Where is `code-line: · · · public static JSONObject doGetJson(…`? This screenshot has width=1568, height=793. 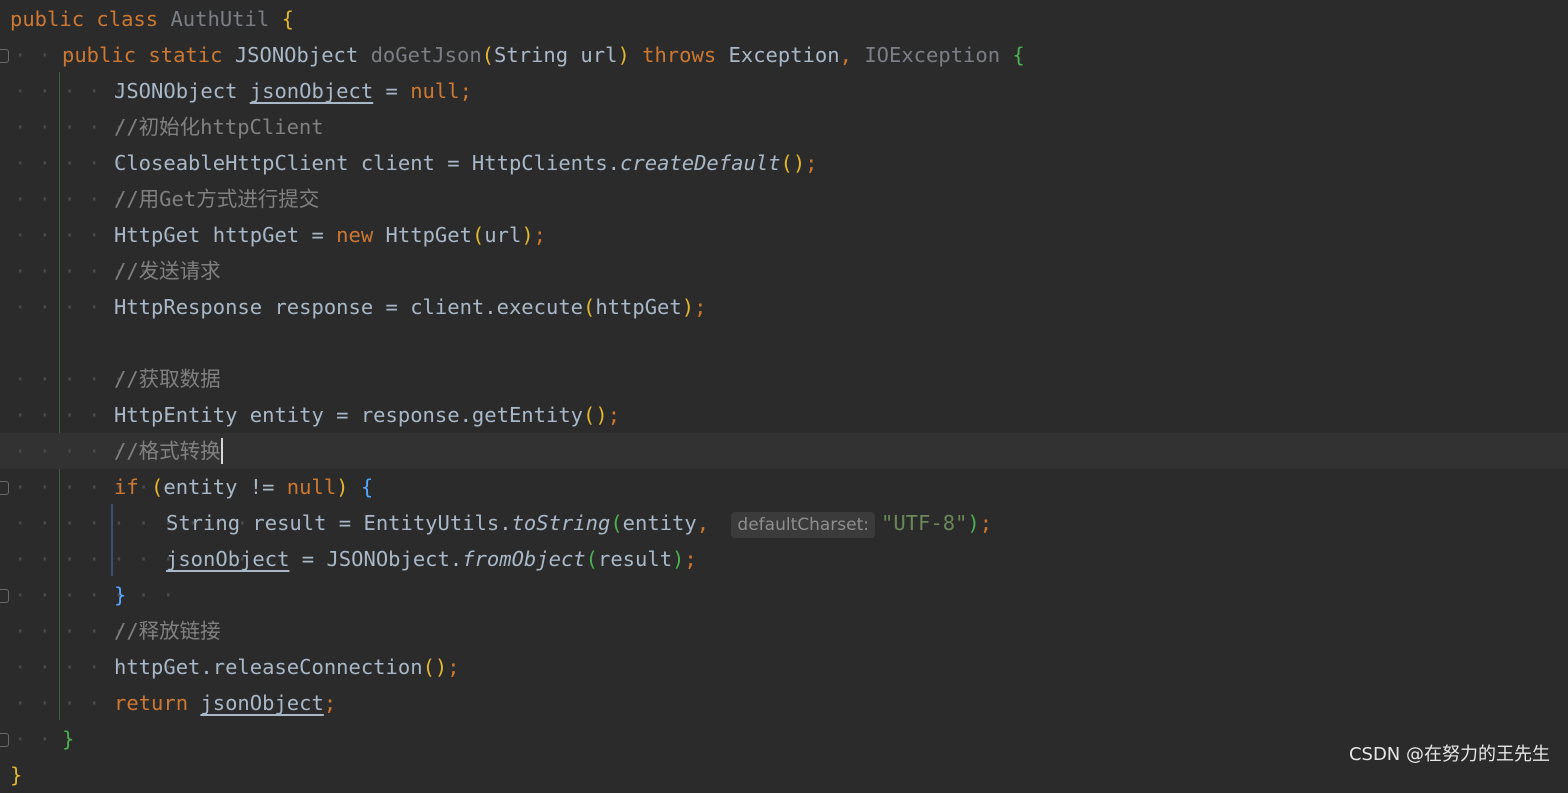 code-line: · · · public static JSONObject doGetJson(… is located at coordinates (784, 55).